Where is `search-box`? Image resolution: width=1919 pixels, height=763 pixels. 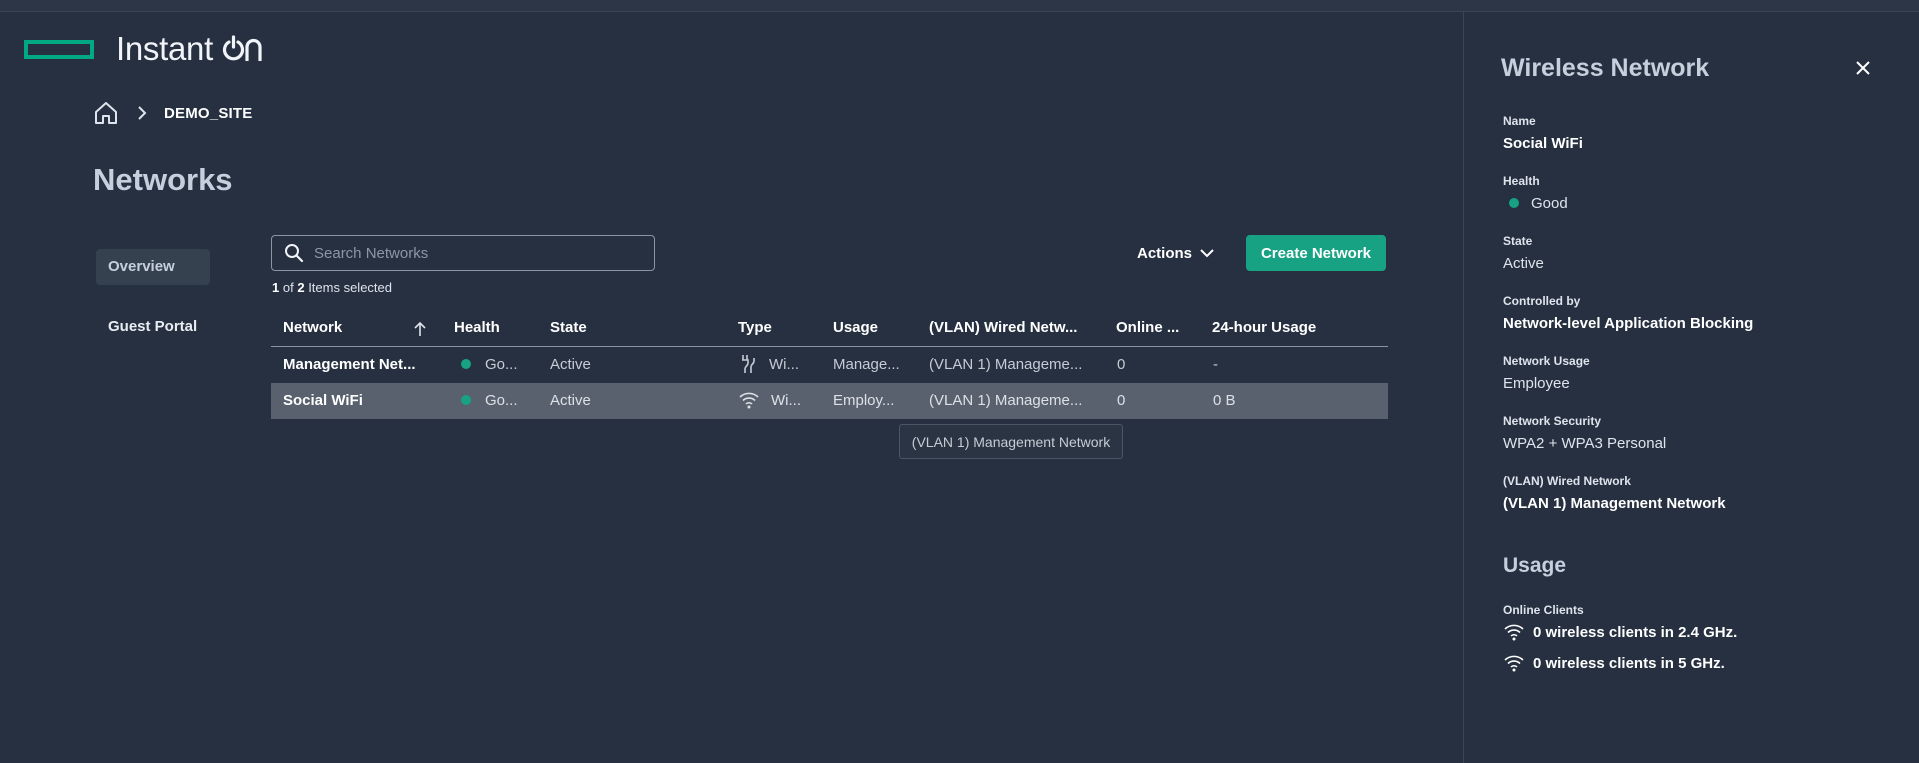 search-box is located at coordinates (463, 253).